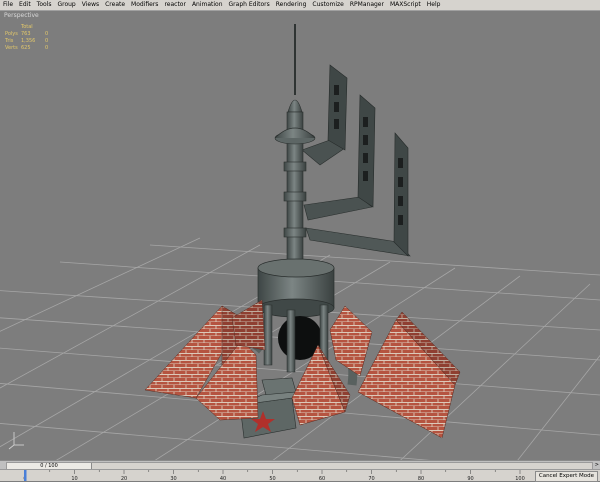 The image size is (600, 482). What do you see at coordinates (434, 5) in the screenshot?
I see `menu-help: Help` at bounding box center [434, 5].